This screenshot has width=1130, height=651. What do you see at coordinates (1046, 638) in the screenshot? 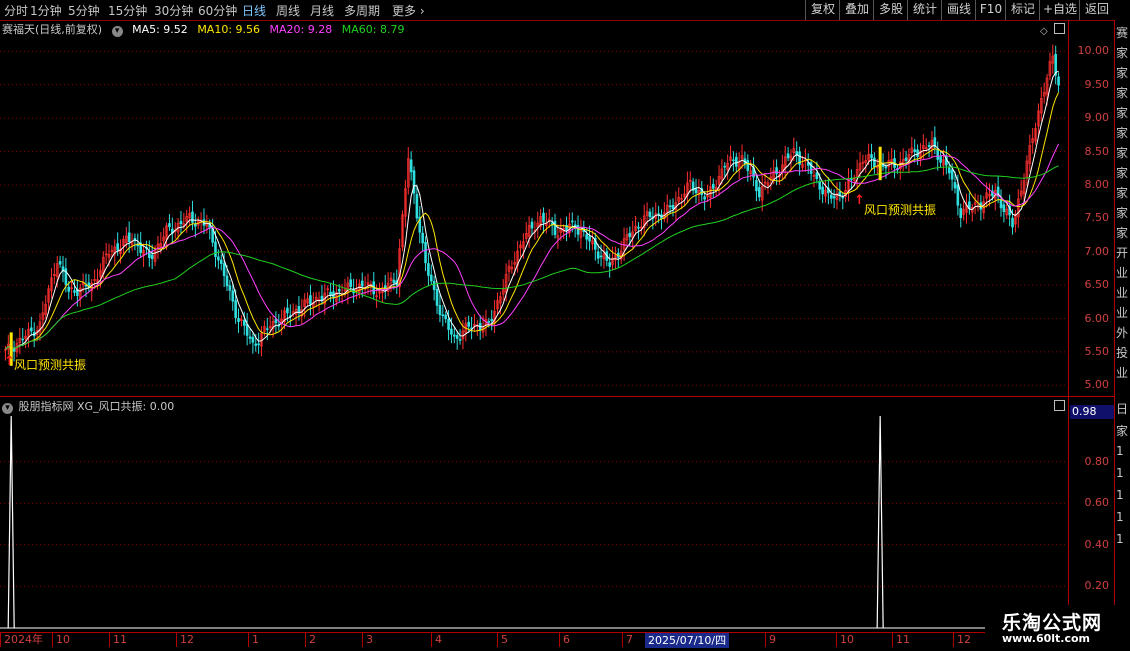
I see `watermark-url: www.60lt.com` at bounding box center [1046, 638].